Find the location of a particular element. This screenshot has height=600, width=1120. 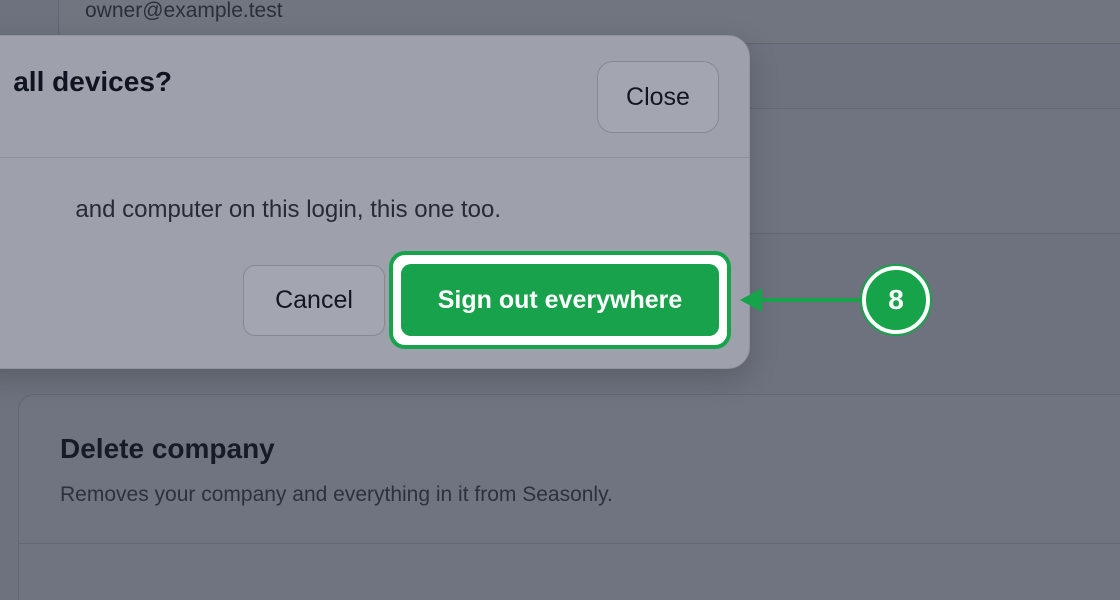

close-button: Close is located at coordinates (658, 97).